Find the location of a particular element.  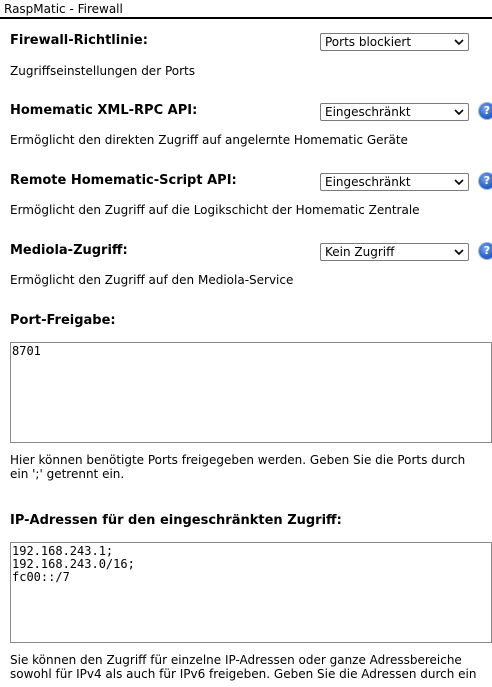

script-api-value: Eingeschränkt is located at coordinates (368, 182).